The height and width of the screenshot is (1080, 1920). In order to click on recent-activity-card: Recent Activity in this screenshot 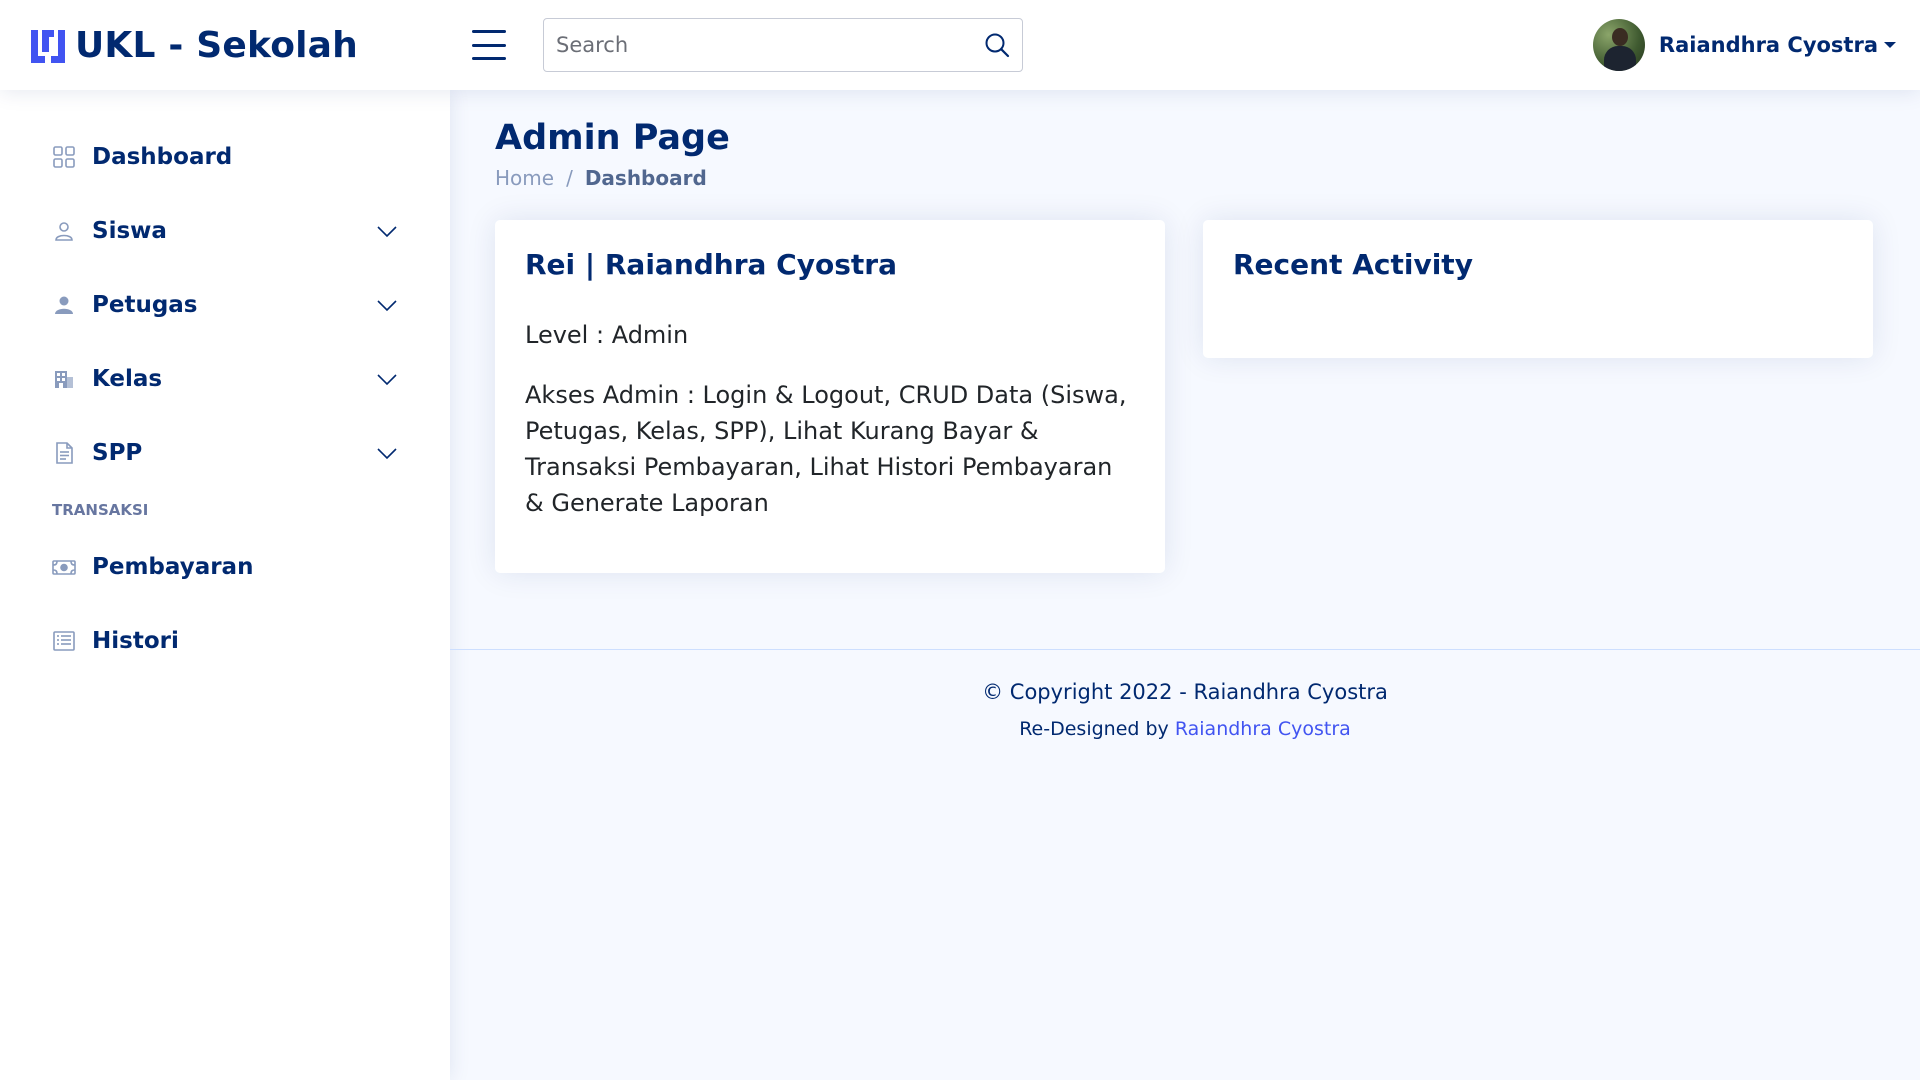, I will do `click(1538, 289)`.